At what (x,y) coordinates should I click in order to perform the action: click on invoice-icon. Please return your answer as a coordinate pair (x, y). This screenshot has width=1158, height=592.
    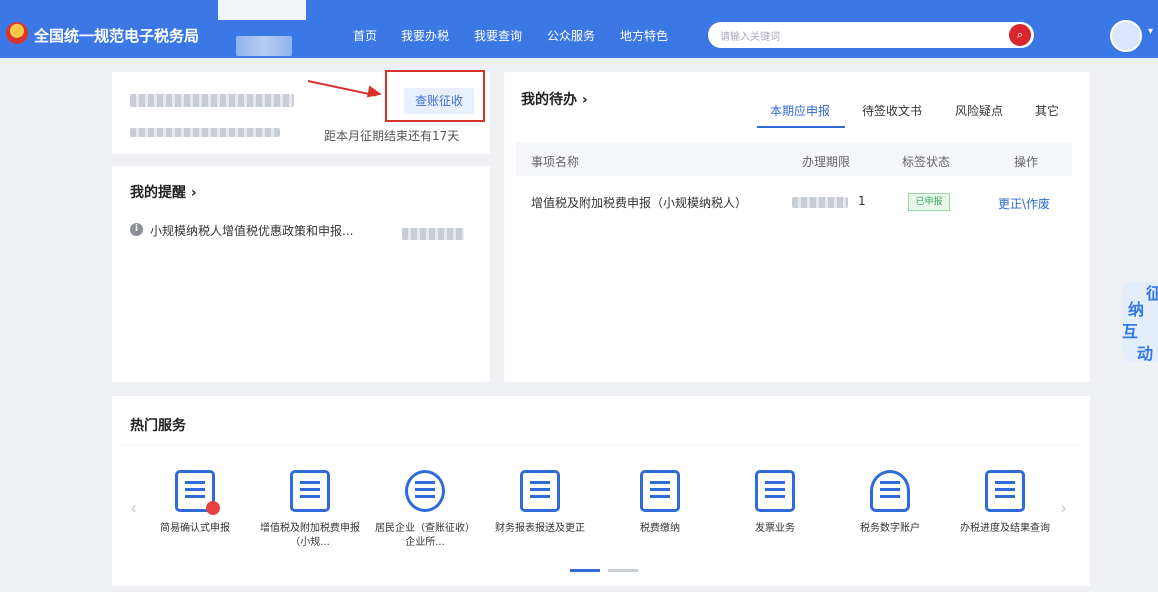
    Looking at the image, I should click on (775, 491).